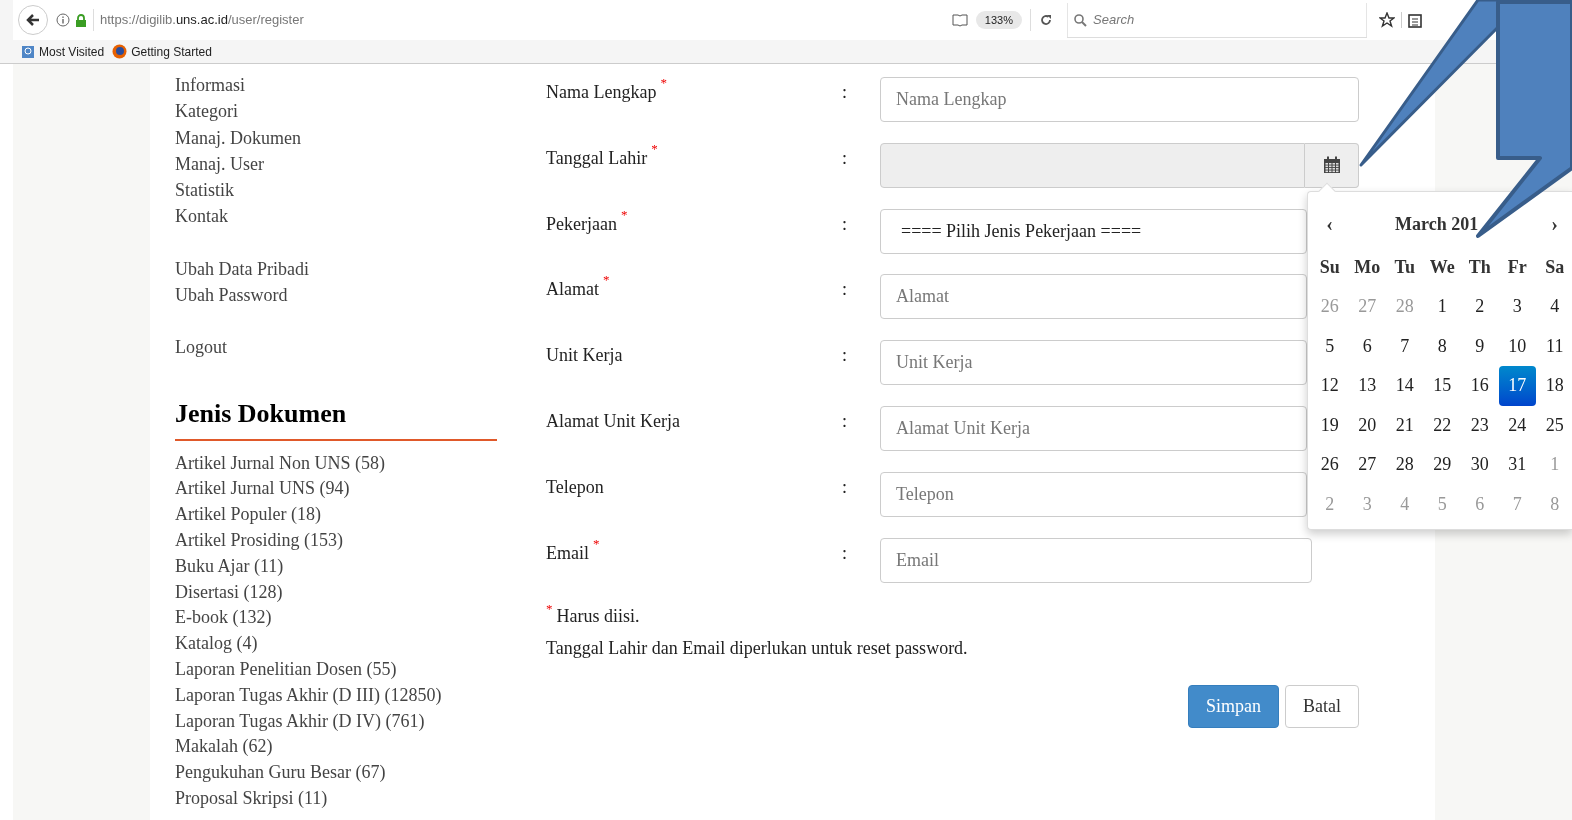 This screenshot has width=1572, height=820. Describe the element at coordinates (1442, 267) in the screenshot. I see `weekday-label: We` at that location.